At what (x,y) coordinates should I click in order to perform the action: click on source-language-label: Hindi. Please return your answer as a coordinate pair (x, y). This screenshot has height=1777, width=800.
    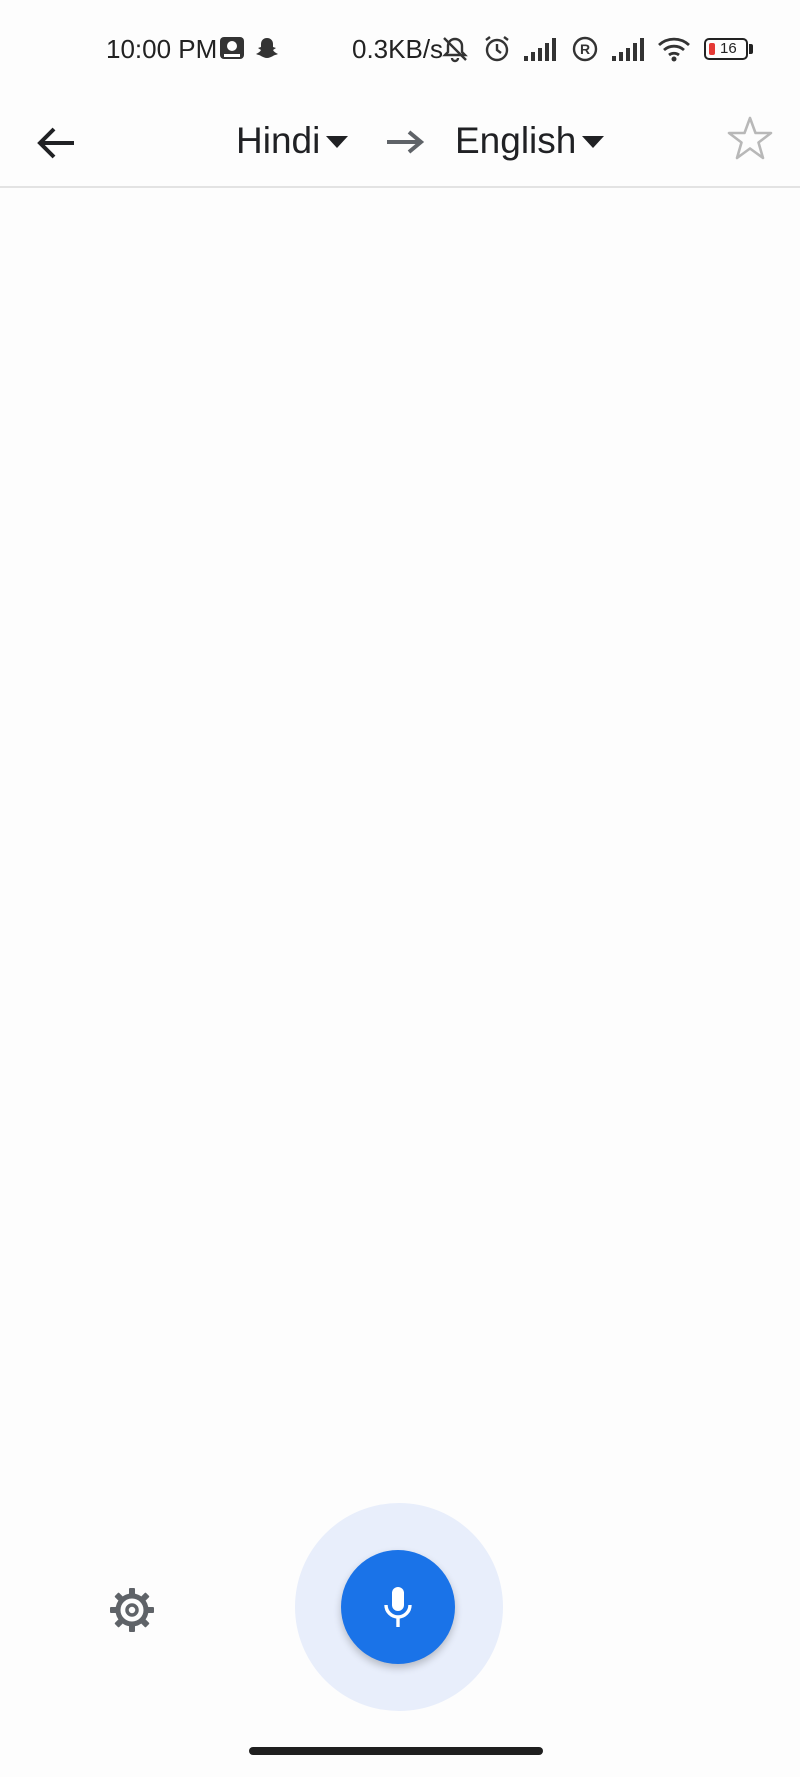
    Looking at the image, I should click on (278, 140).